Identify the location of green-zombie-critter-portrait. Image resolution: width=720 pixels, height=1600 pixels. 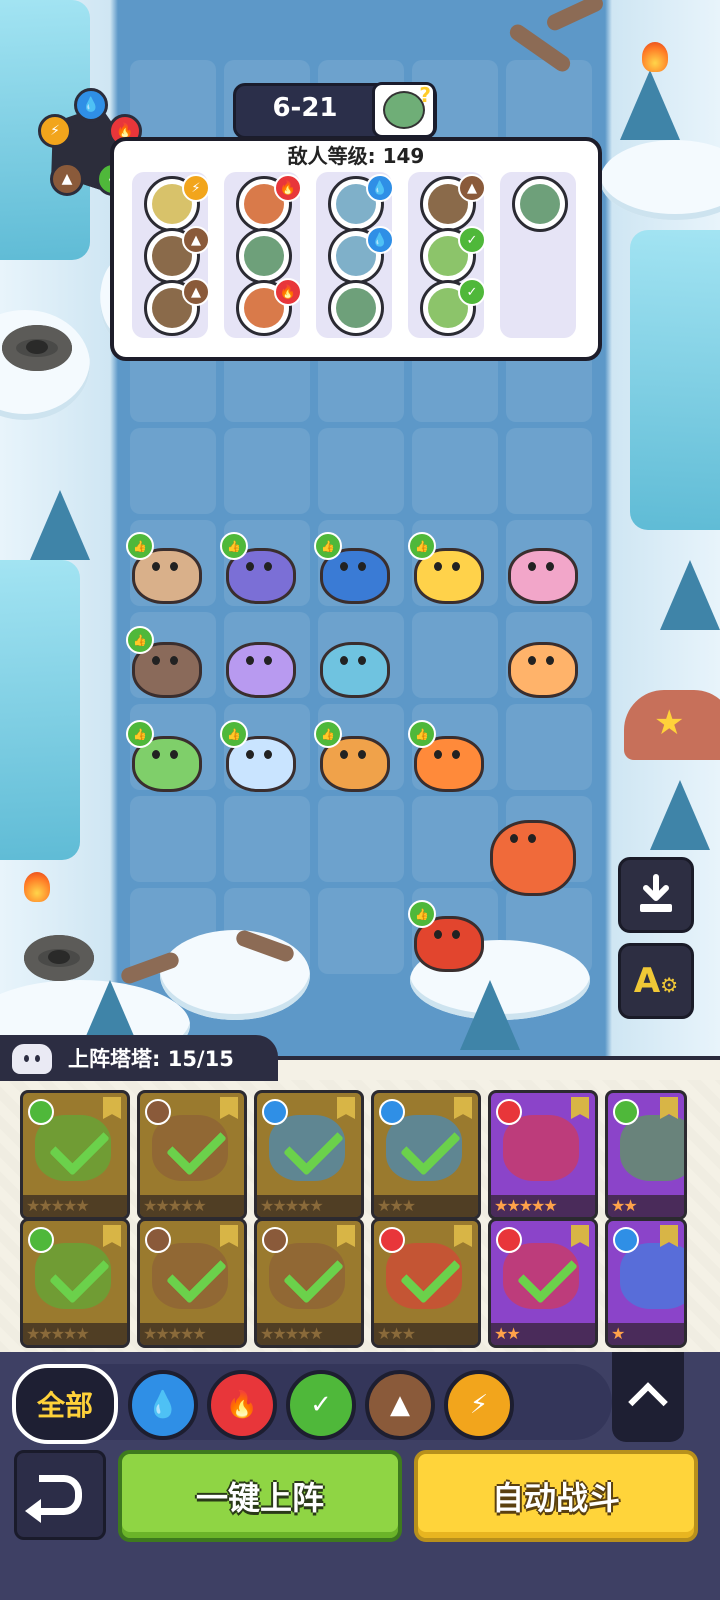
(264, 256).